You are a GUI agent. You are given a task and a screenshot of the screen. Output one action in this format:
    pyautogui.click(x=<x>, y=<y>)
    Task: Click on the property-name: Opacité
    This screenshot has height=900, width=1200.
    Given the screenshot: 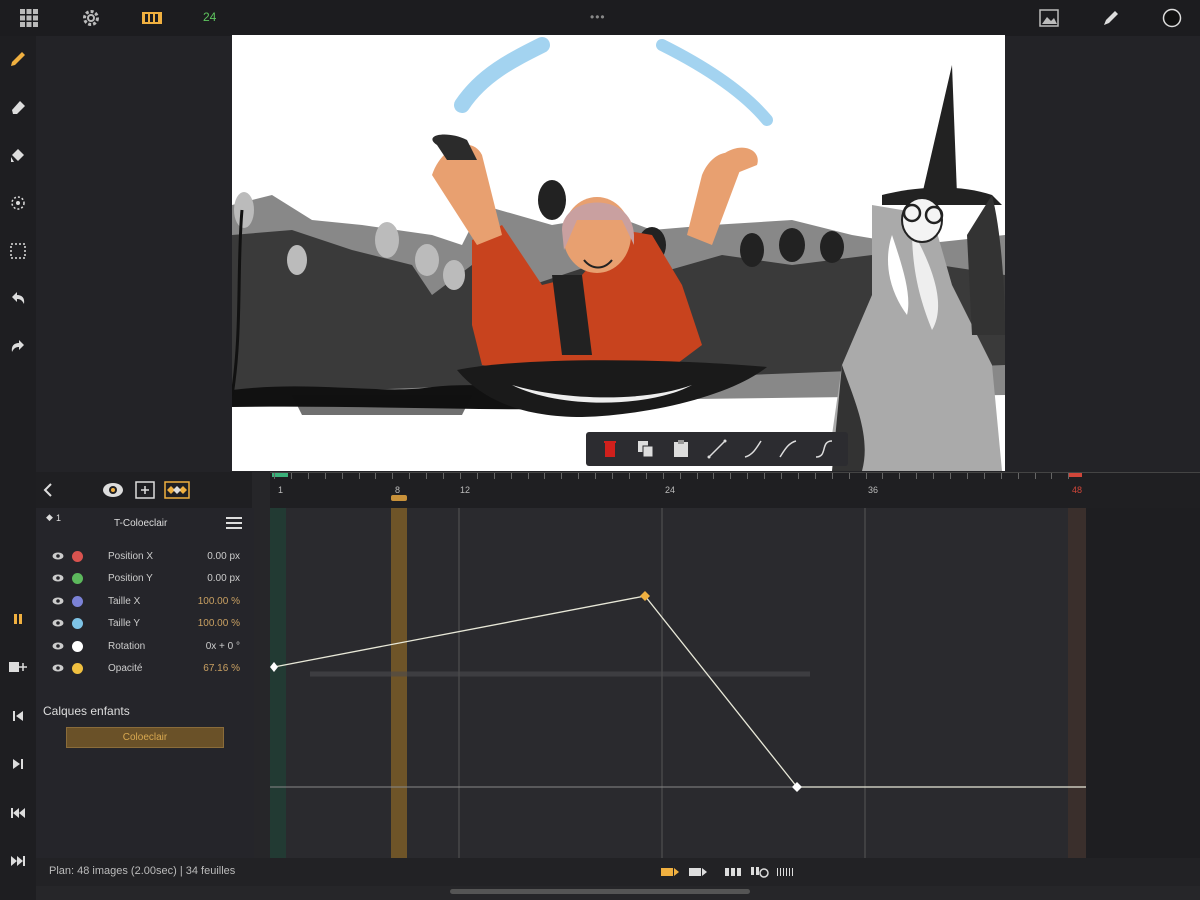 What is the action you would take?
    pyautogui.click(x=125, y=668)
    